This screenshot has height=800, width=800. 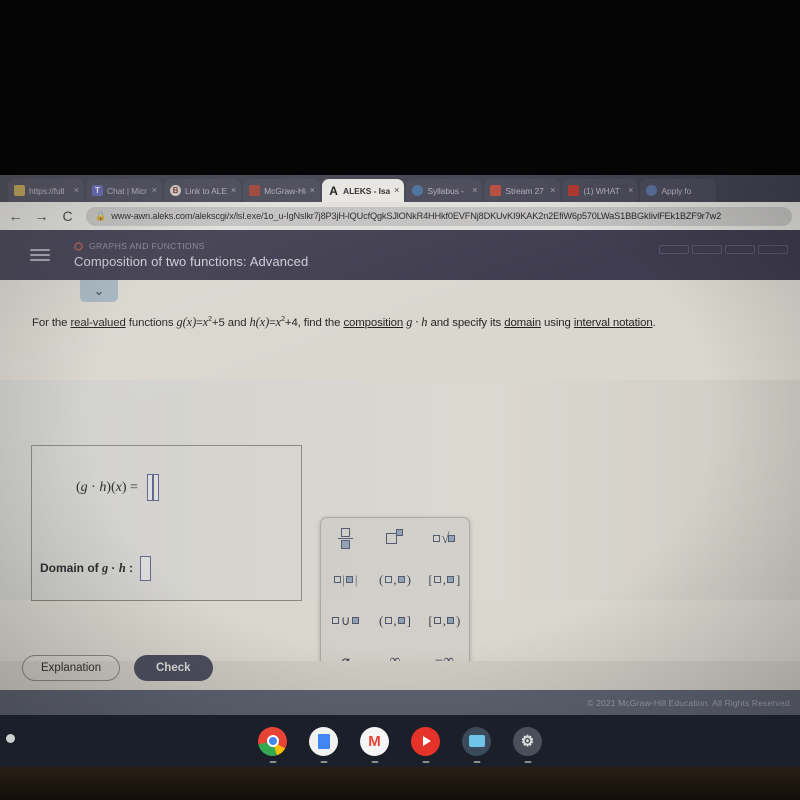 What do you see at coordinates (206, 190) in the screenshot?
I see `tab-label: Link to ALE` at bounding box center [206, 190].